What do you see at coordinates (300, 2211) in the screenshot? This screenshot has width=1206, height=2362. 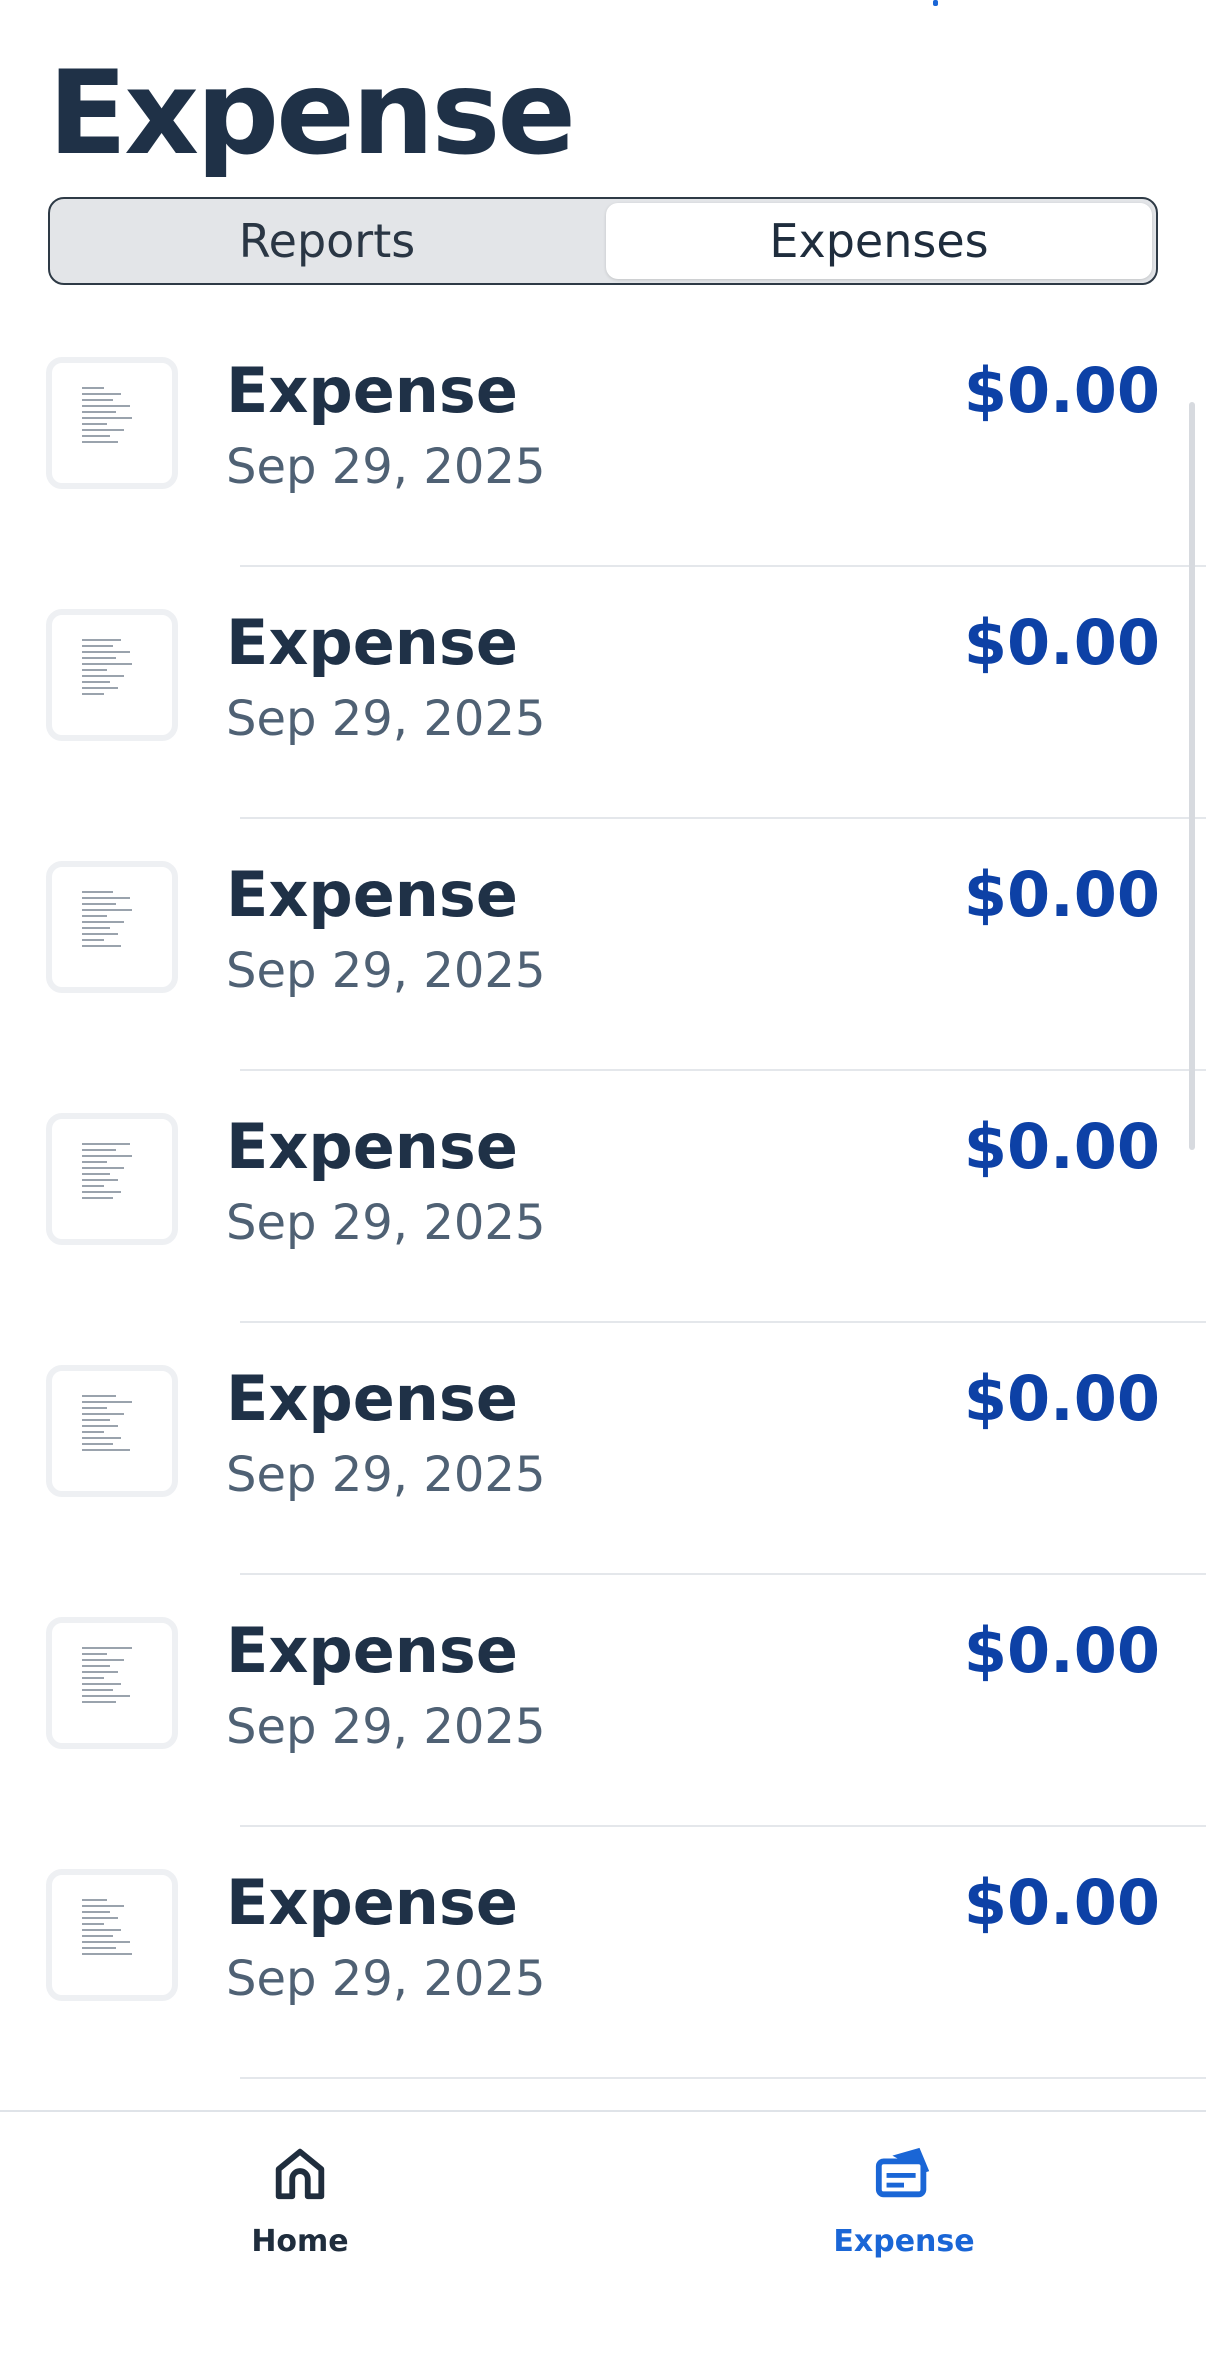 I see `tab-home: Home` at bounding box center [300, 2211].